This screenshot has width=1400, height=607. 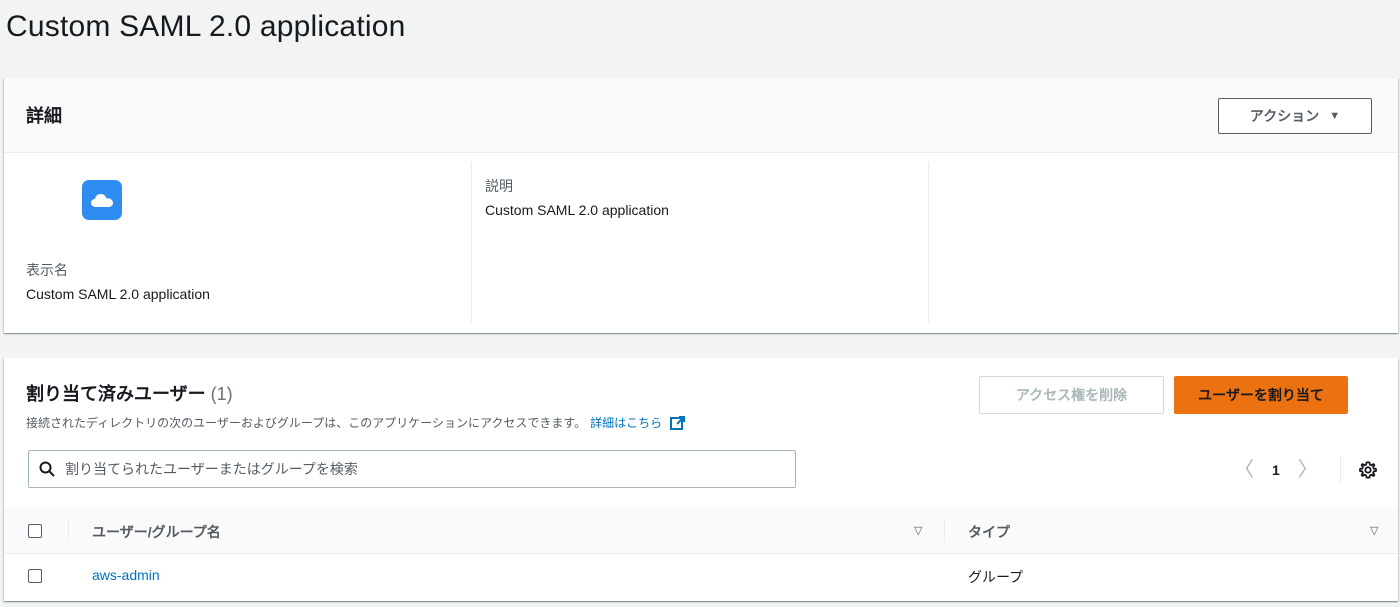 What do you see at coordinates (126, 575) in the screenshot?
I see `row-name-link: aws-admin` at bounding box center [126, 575].